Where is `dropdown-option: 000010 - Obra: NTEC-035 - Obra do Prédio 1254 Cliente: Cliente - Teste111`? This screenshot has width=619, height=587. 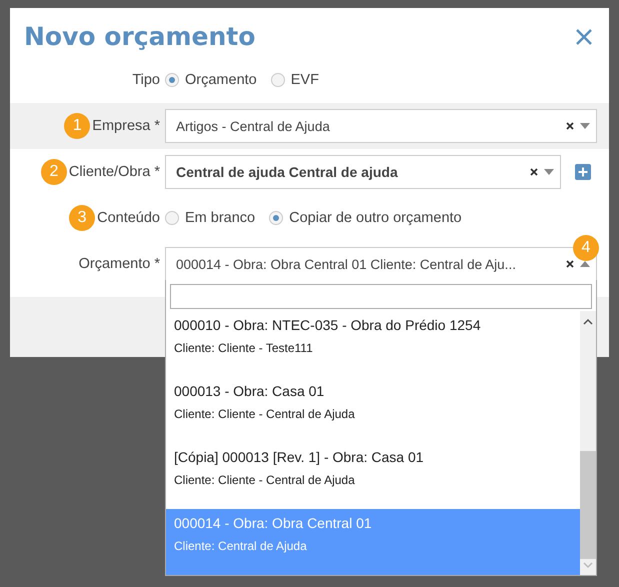 dropdown-option: 000010 - Obra: NTEC-035 - Obra do Prédio 1254 Cliente: Cliente - Teste111 is located at coordinates (373, 344).